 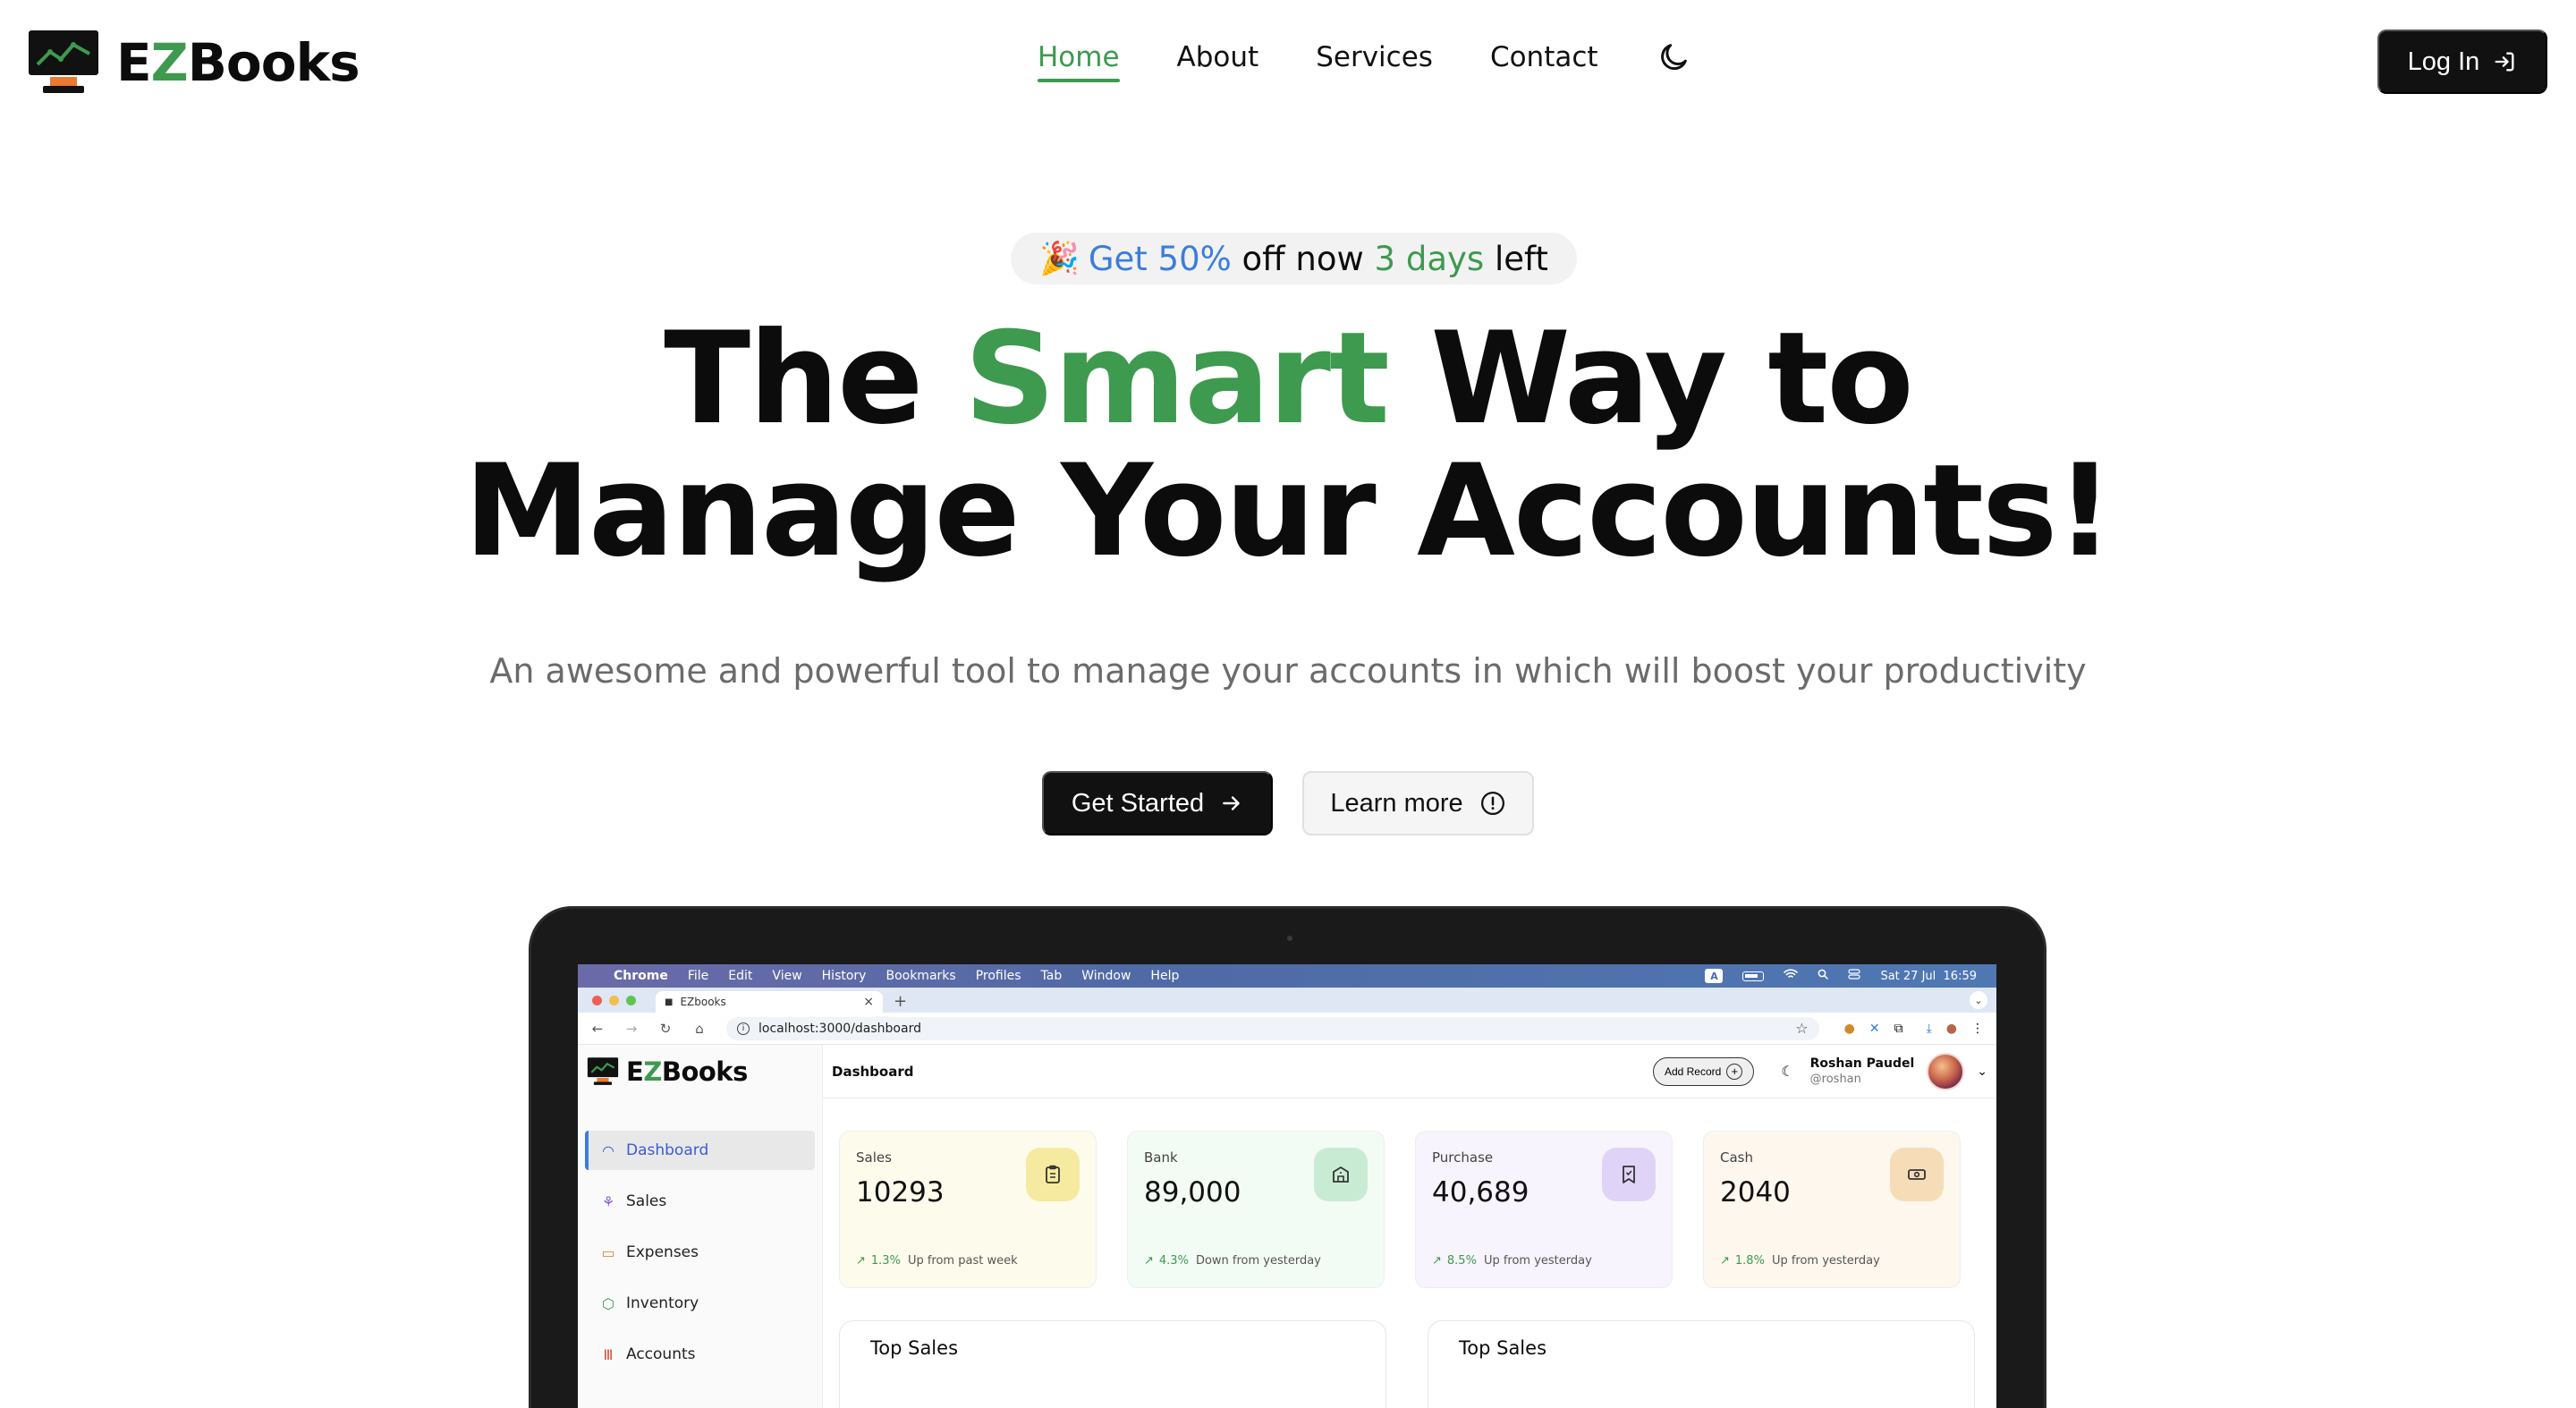 What do you see at coordinates (614, 1000) in the screenshot?
I see `minimize-window-dot` at bounding box center [614, 1000].